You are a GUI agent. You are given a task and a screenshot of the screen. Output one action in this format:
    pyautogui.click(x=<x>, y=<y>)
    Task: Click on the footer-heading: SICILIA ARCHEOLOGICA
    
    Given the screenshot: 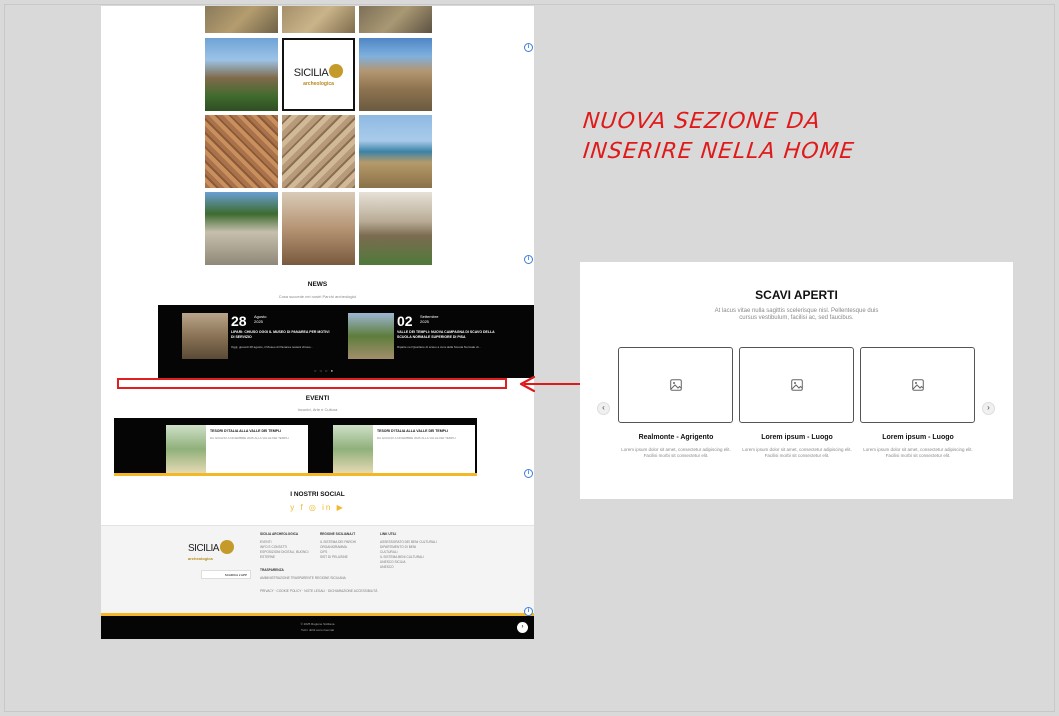 What is the action you would take?
    pyautogui.click(x=279, y=534)
    